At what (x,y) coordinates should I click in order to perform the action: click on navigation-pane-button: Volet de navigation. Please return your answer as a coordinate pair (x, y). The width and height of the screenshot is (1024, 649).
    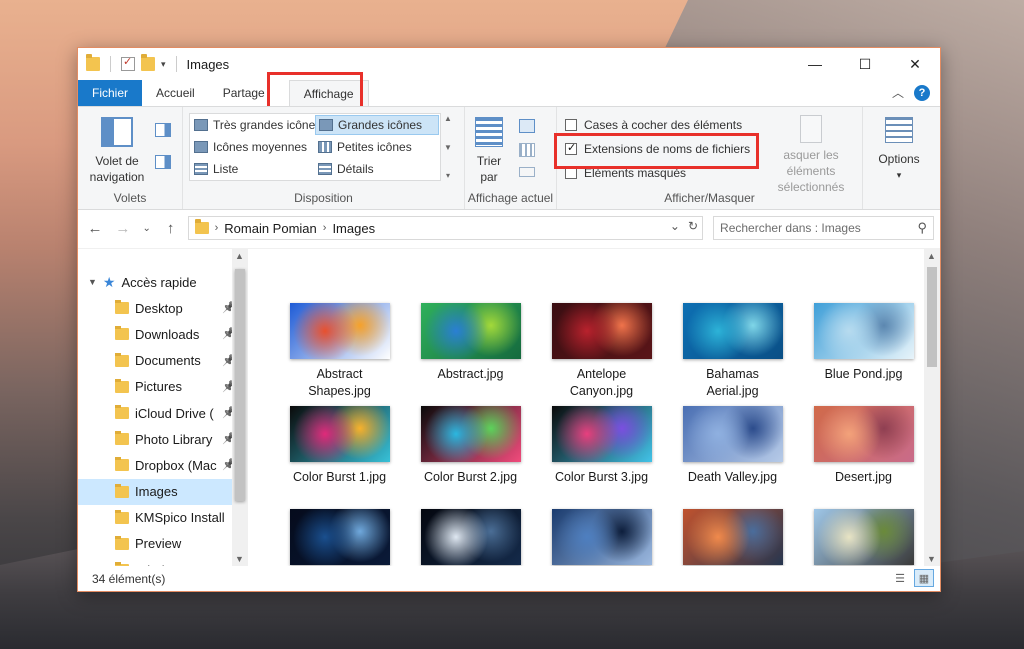
    Looking at the image, I should click on (117, 151).